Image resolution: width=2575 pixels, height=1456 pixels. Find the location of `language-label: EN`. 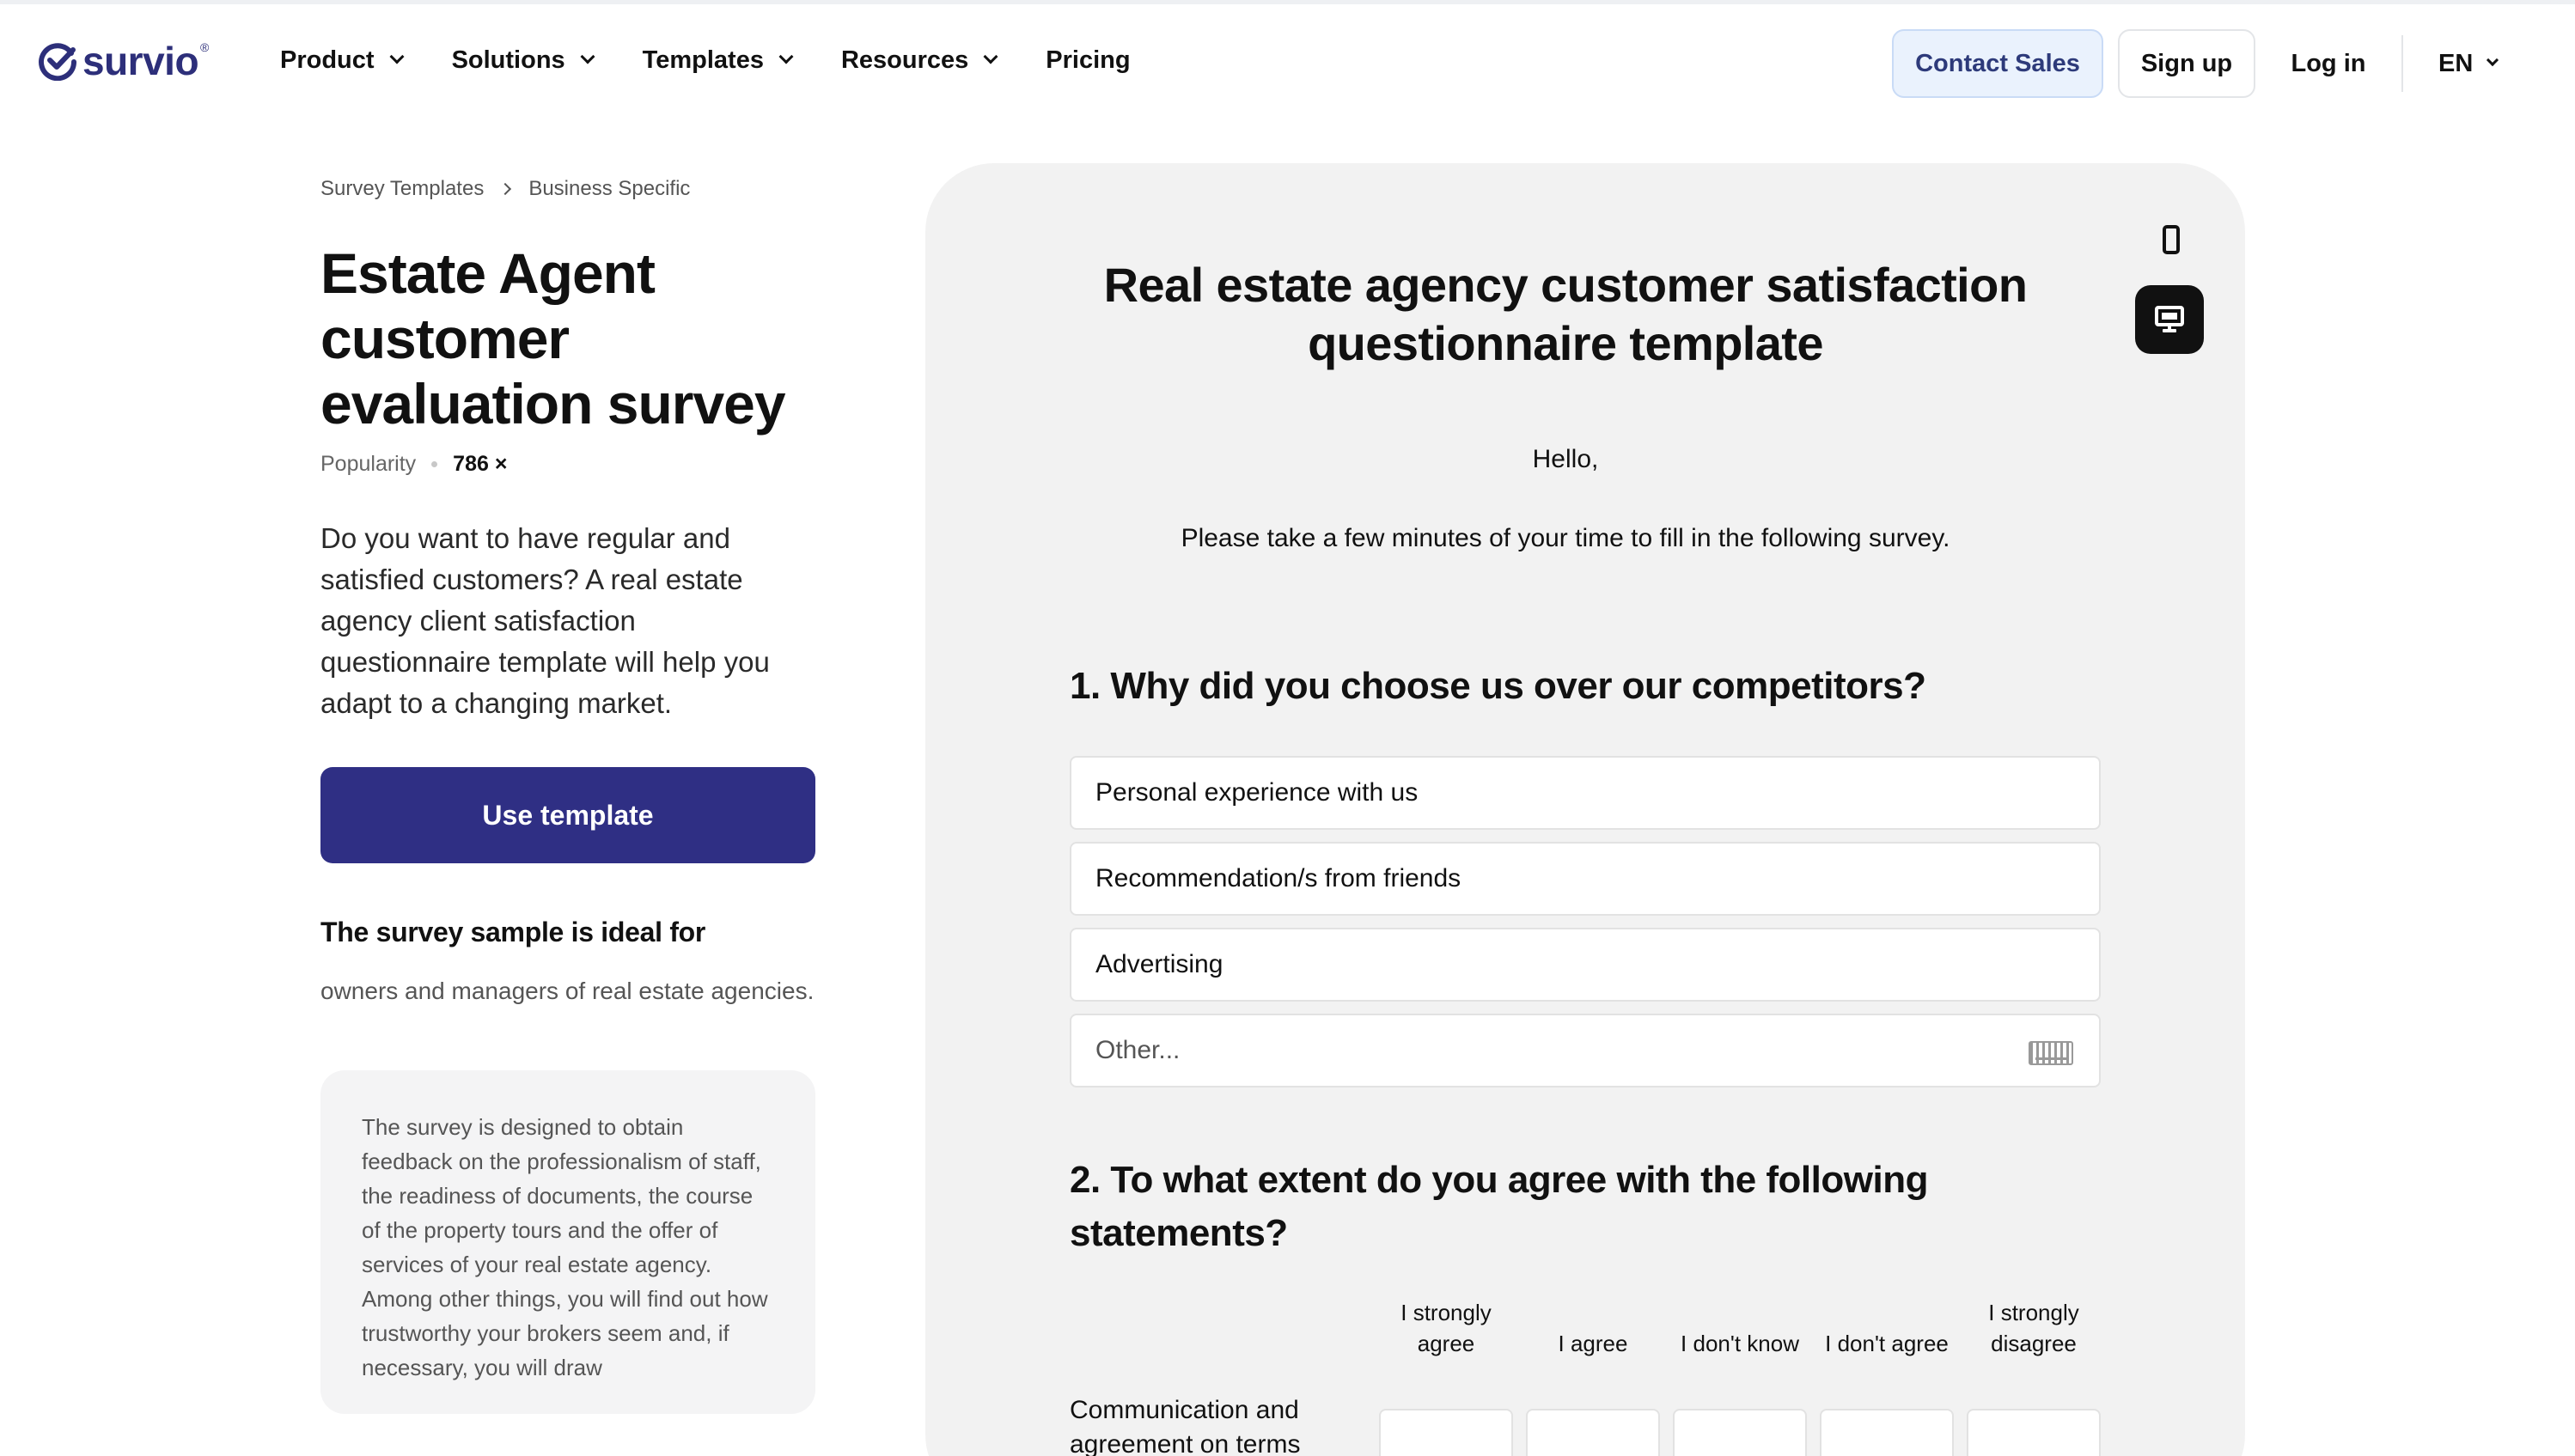

language-label: EN is located at coordinates (2456, 63).